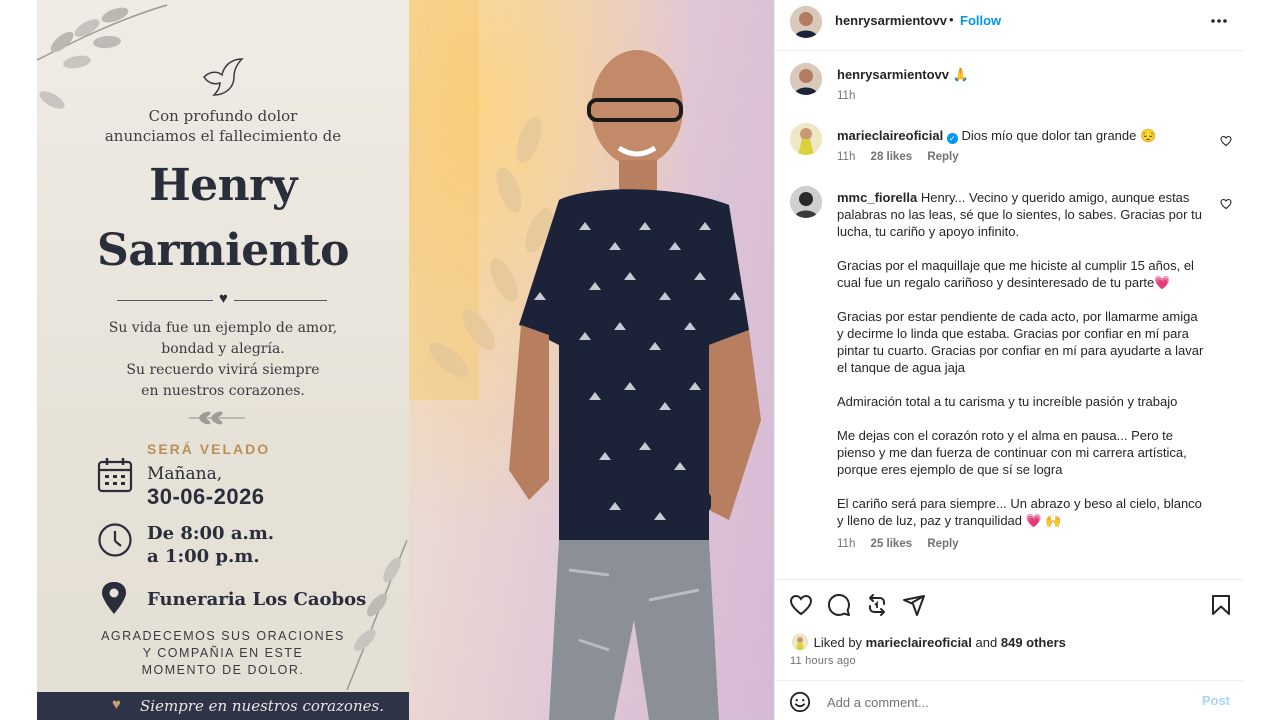 Image resolution: width=1280 pixels, height=721 pixels. I want to click on flyer-time-start: De 8:00 a.m., so click(211, 533).